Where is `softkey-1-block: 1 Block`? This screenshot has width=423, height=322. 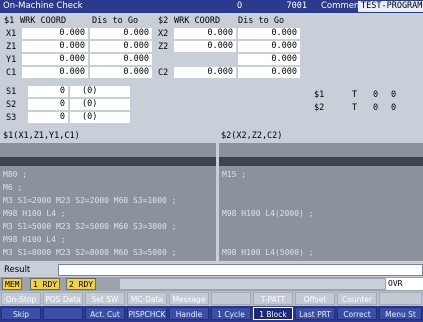 softkey-1-block: 1 Block is located at coordinates (273, 313).